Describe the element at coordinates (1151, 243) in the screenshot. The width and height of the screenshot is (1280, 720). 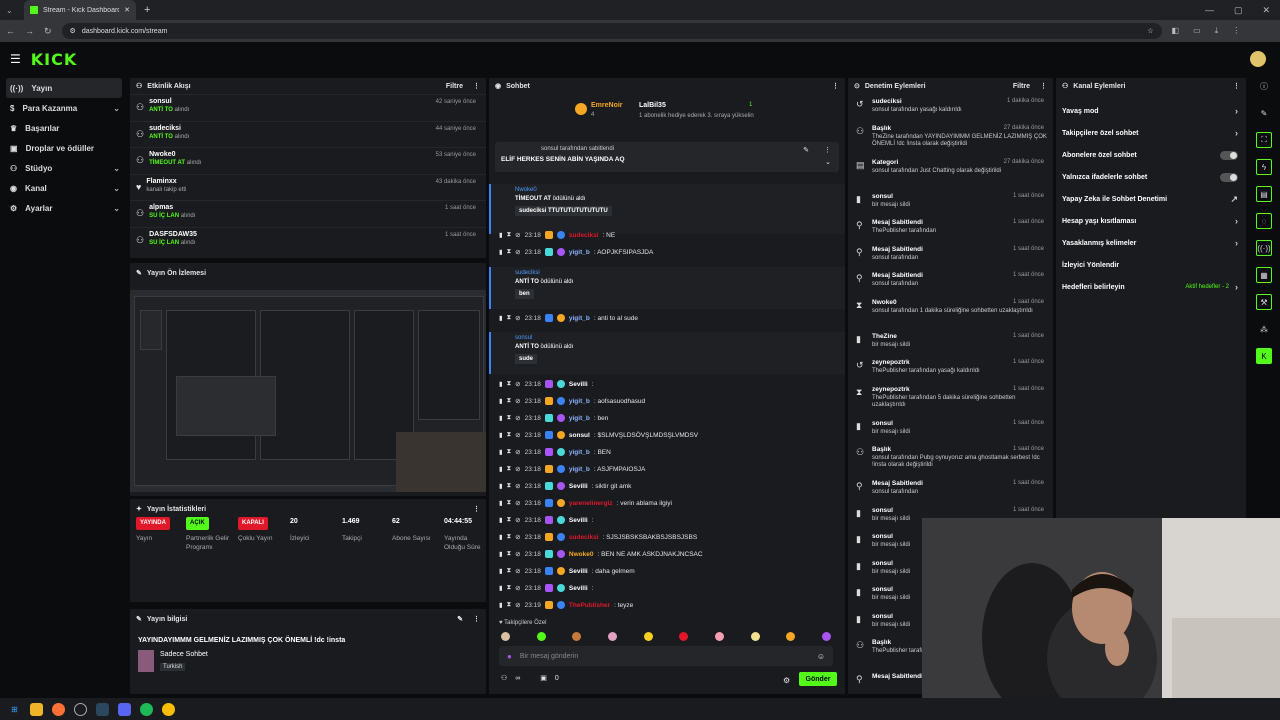
I see `channel-action-item: Yasaklanmış kelimeler ›` at that location.